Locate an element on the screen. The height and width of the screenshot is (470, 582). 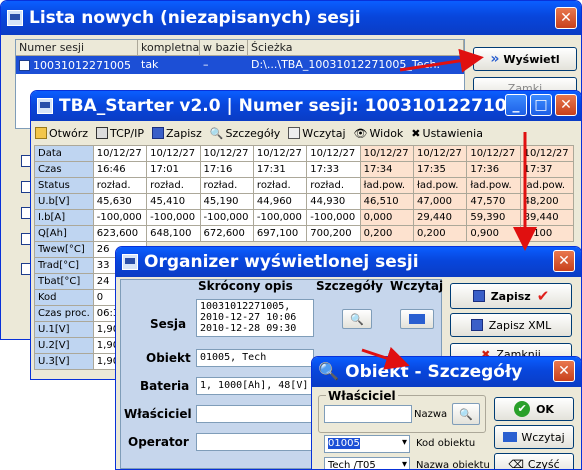
row-label: Twew[°C] is located at coordinates (64, 249).